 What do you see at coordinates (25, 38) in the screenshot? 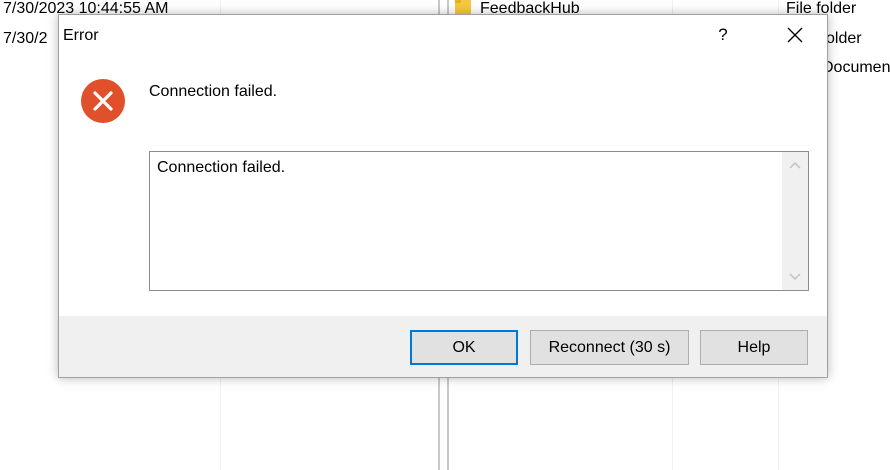
I see `background-date-row: 7/30/2` at bounding box center [25, 38].